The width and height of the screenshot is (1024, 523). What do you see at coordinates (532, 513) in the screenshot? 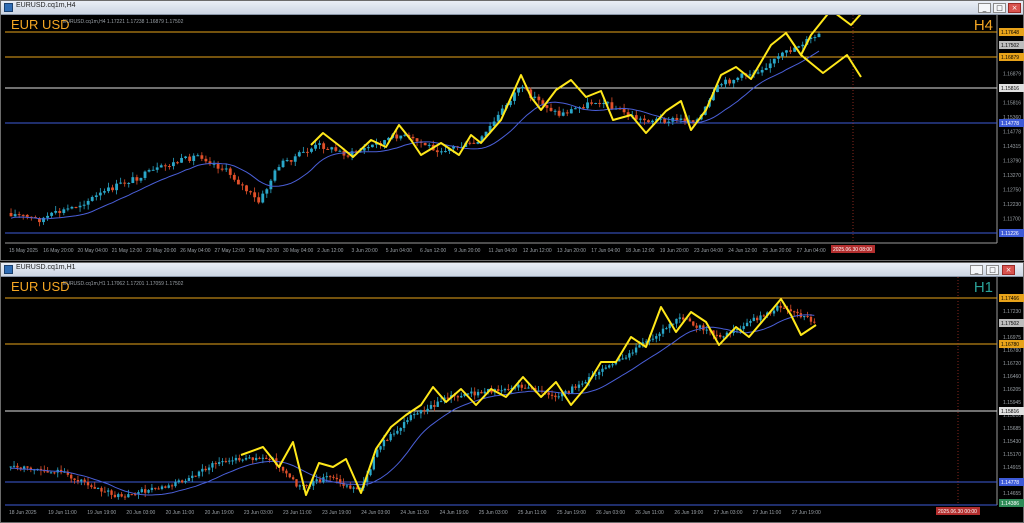
I see `time-tick-label: 25 Jun 11:00` at bounding box center [532, 513].